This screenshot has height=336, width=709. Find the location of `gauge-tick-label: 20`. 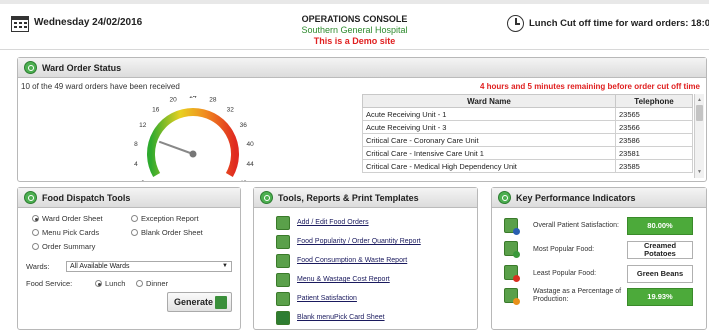

gauge-tick-label: 20 is located at coordinates (174, 99).